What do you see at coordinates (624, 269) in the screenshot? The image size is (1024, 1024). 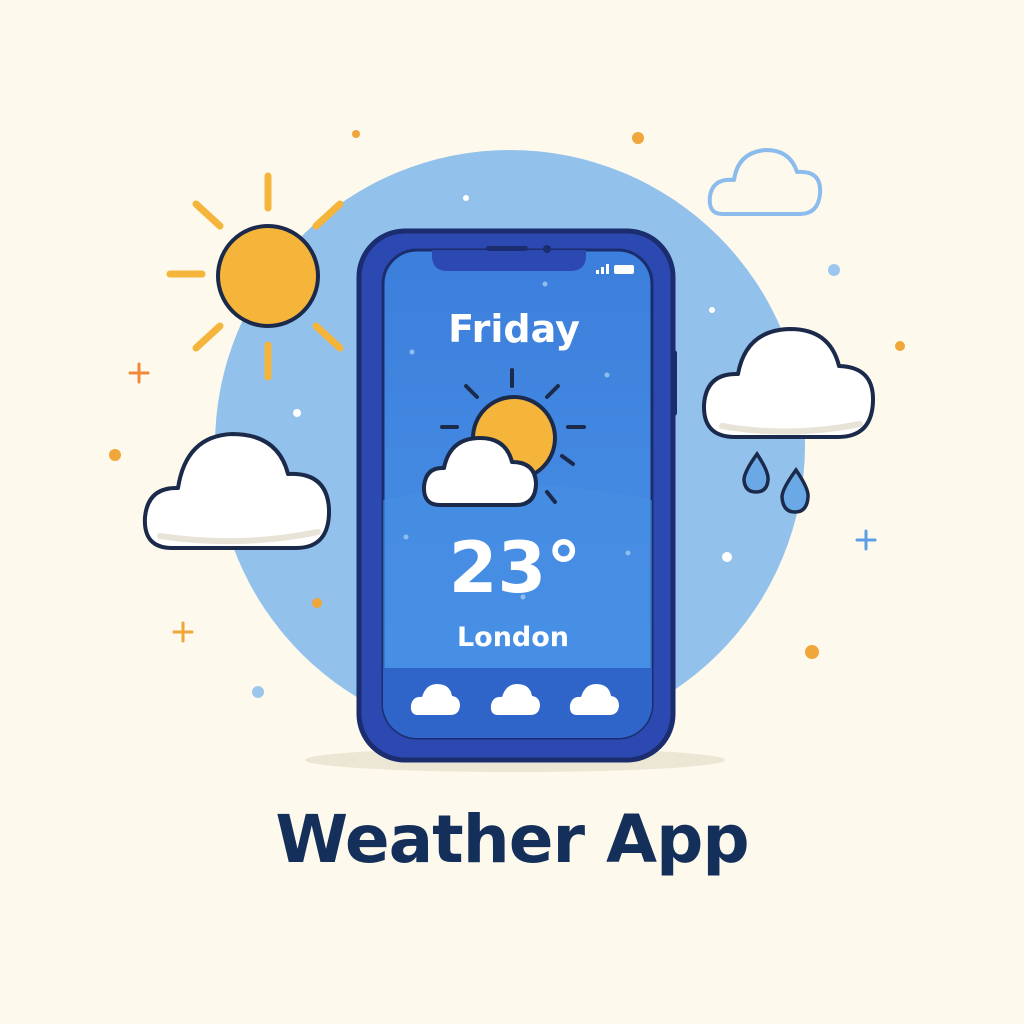 I see `battery-icon` at bounding box center [624, 269].